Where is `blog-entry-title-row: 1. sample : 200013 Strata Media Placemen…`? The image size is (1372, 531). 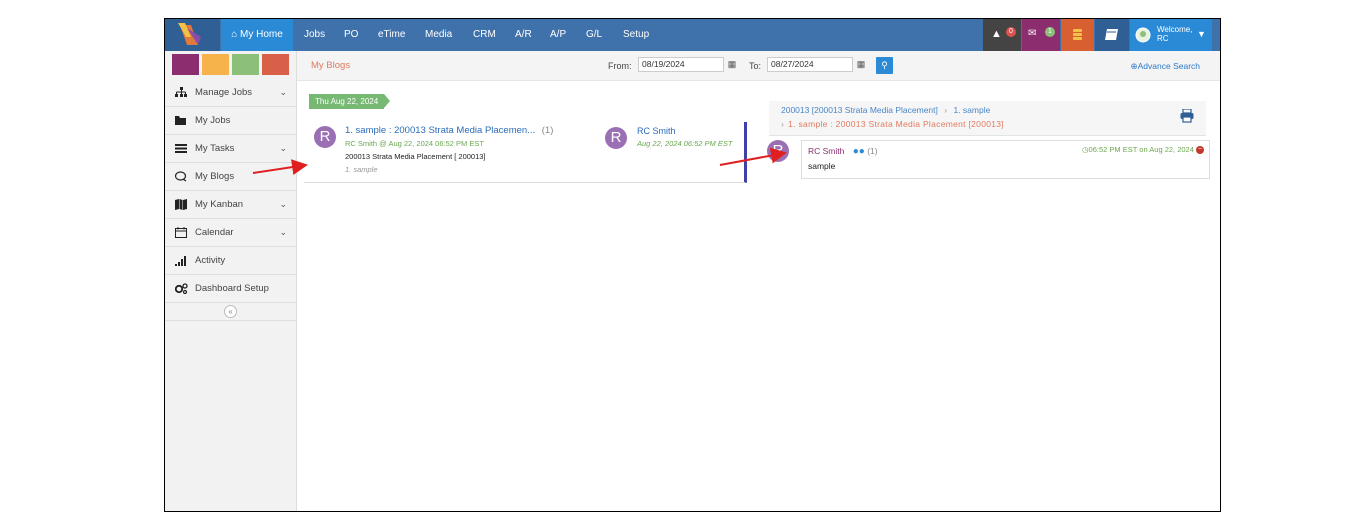 blog-entry-title-row: 1. sample : 200013 Strata Media Placemen… is located at coordinates (449, 130).